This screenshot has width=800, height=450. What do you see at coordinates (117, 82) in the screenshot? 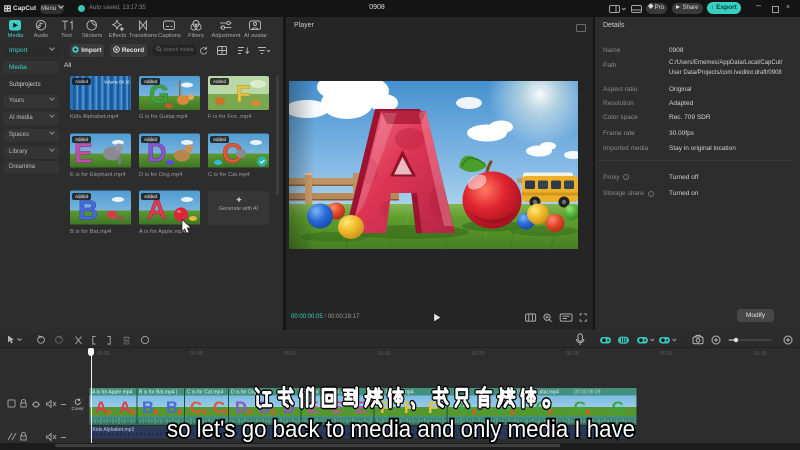
I see `svg-text: Volume 08 16` at bounding box center [117, 82].